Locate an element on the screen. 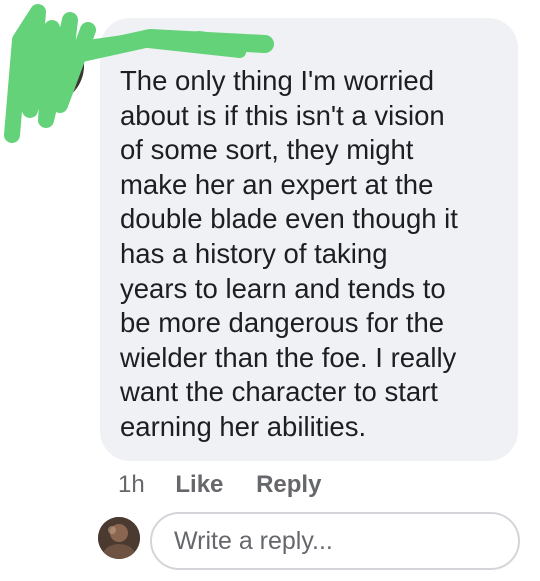  commenter-avatar is located at coordinates (51, 65).